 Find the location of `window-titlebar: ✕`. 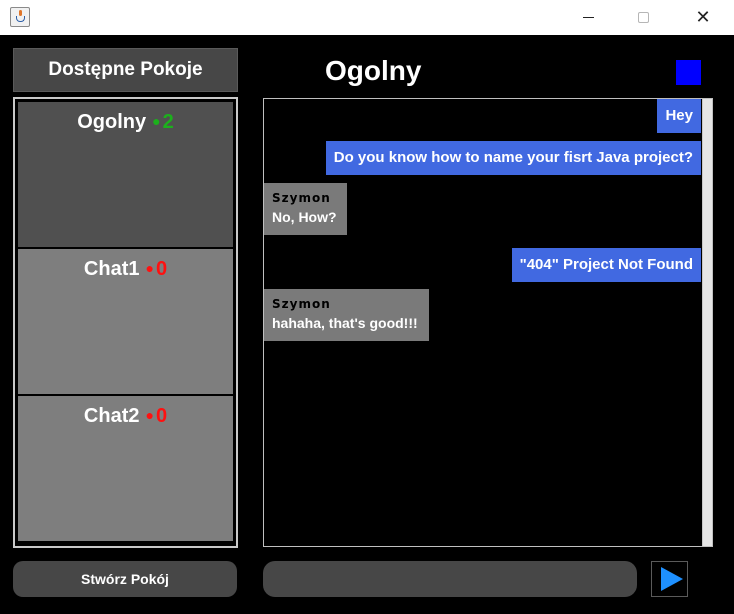

window-titlebar: ✕ is located at coordinates (367, 17).